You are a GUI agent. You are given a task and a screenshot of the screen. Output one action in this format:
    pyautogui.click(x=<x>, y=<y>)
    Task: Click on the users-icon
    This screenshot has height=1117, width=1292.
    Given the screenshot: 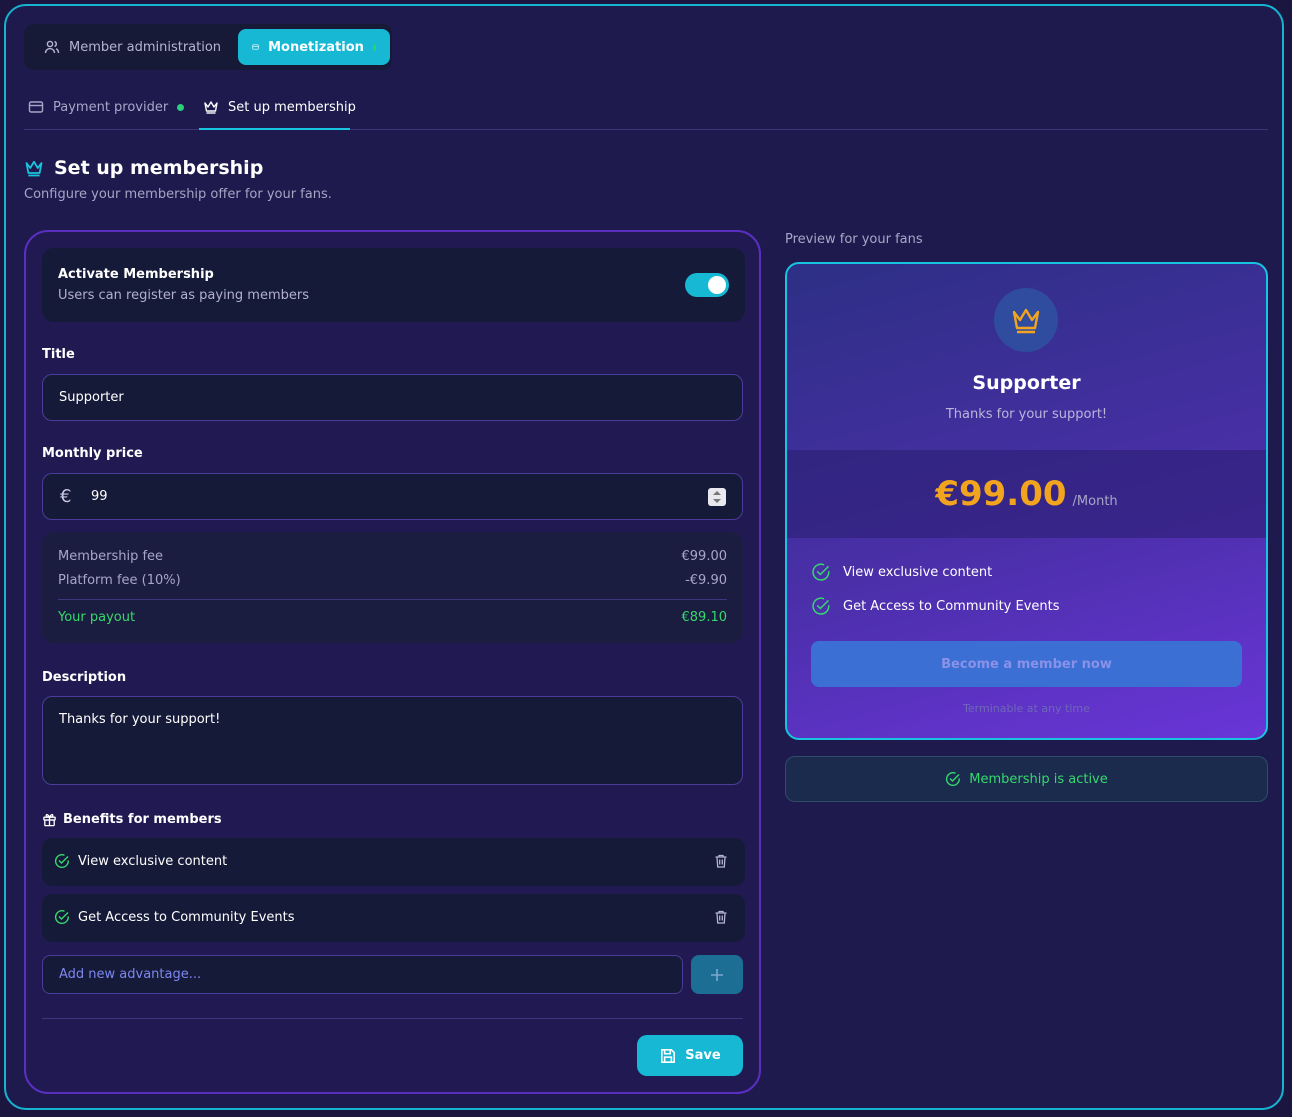 What is the action you would take?
    pyautogui.click(x=52, y=47)
    